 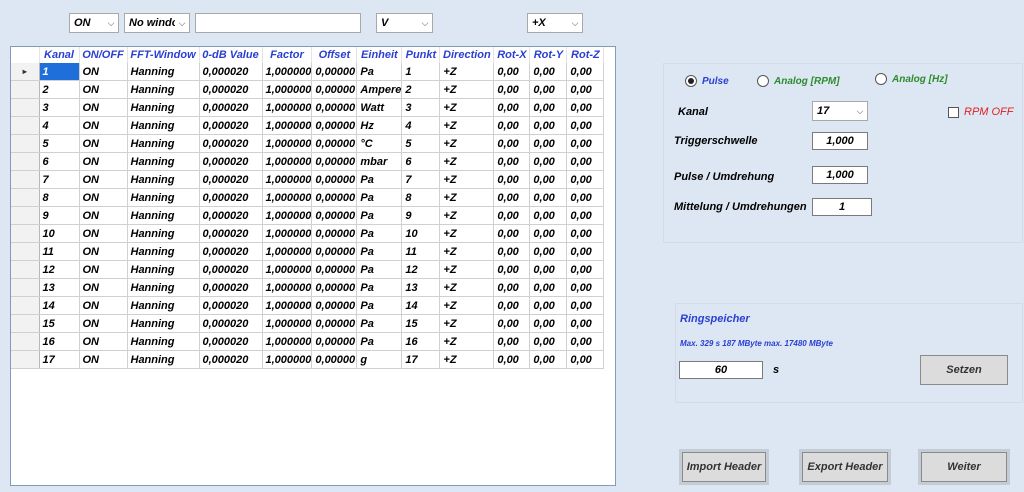 What do you see at coordinates (840, 175) in the screenshot?
I see `pulse-input: 1,000` at bounding box center [840, 175].